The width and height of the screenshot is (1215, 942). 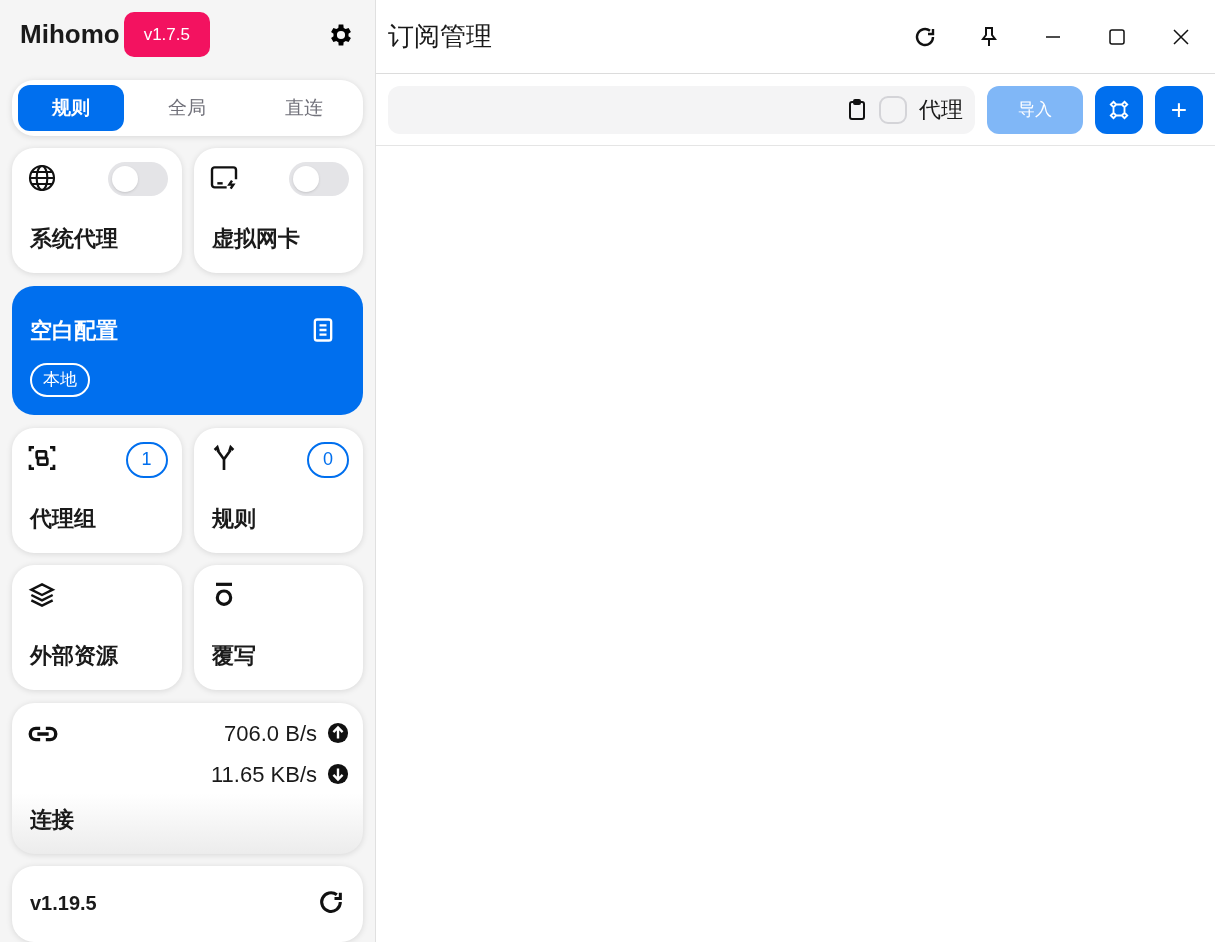 I want to click on version-badge: v1.7.5, so click(x=166, y=34).